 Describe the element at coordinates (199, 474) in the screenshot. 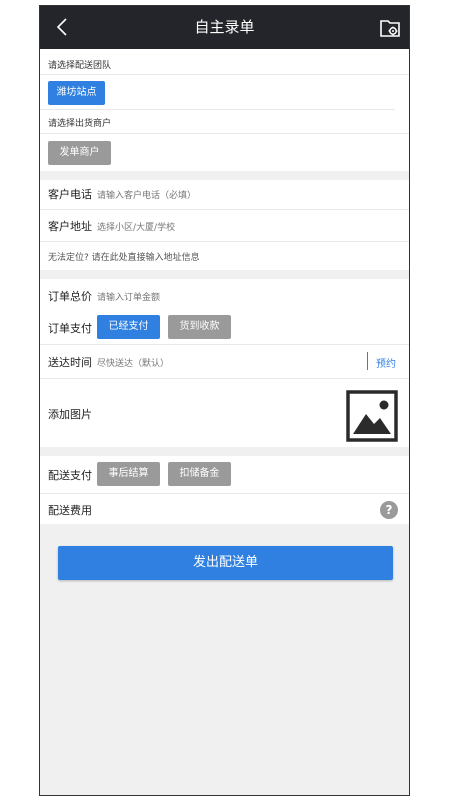

I see `deduct-deposit-button: 扣储备金` at that location.